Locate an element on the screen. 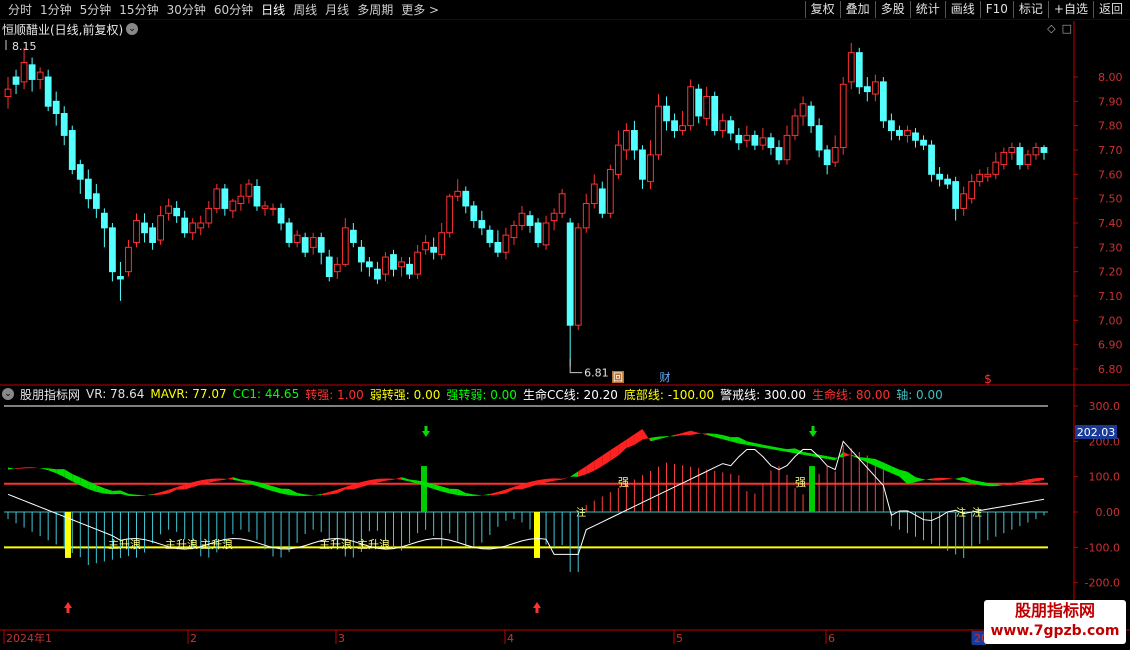  stock-title: 恒顺醋业(日线,前复权) is located at coordinates (63, 29).